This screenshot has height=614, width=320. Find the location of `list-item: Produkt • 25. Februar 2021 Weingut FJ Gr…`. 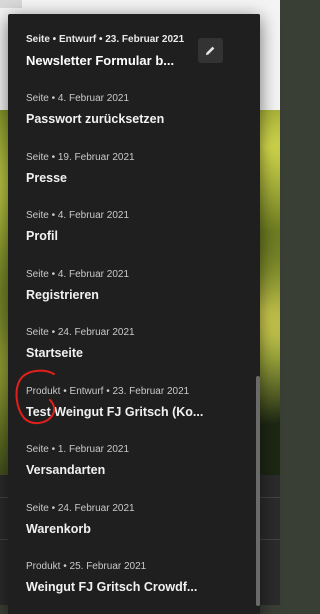

list-item: Produkt • 25. Februar 2021 Weingut FJ Gr… is located at coordinates (132, 587).